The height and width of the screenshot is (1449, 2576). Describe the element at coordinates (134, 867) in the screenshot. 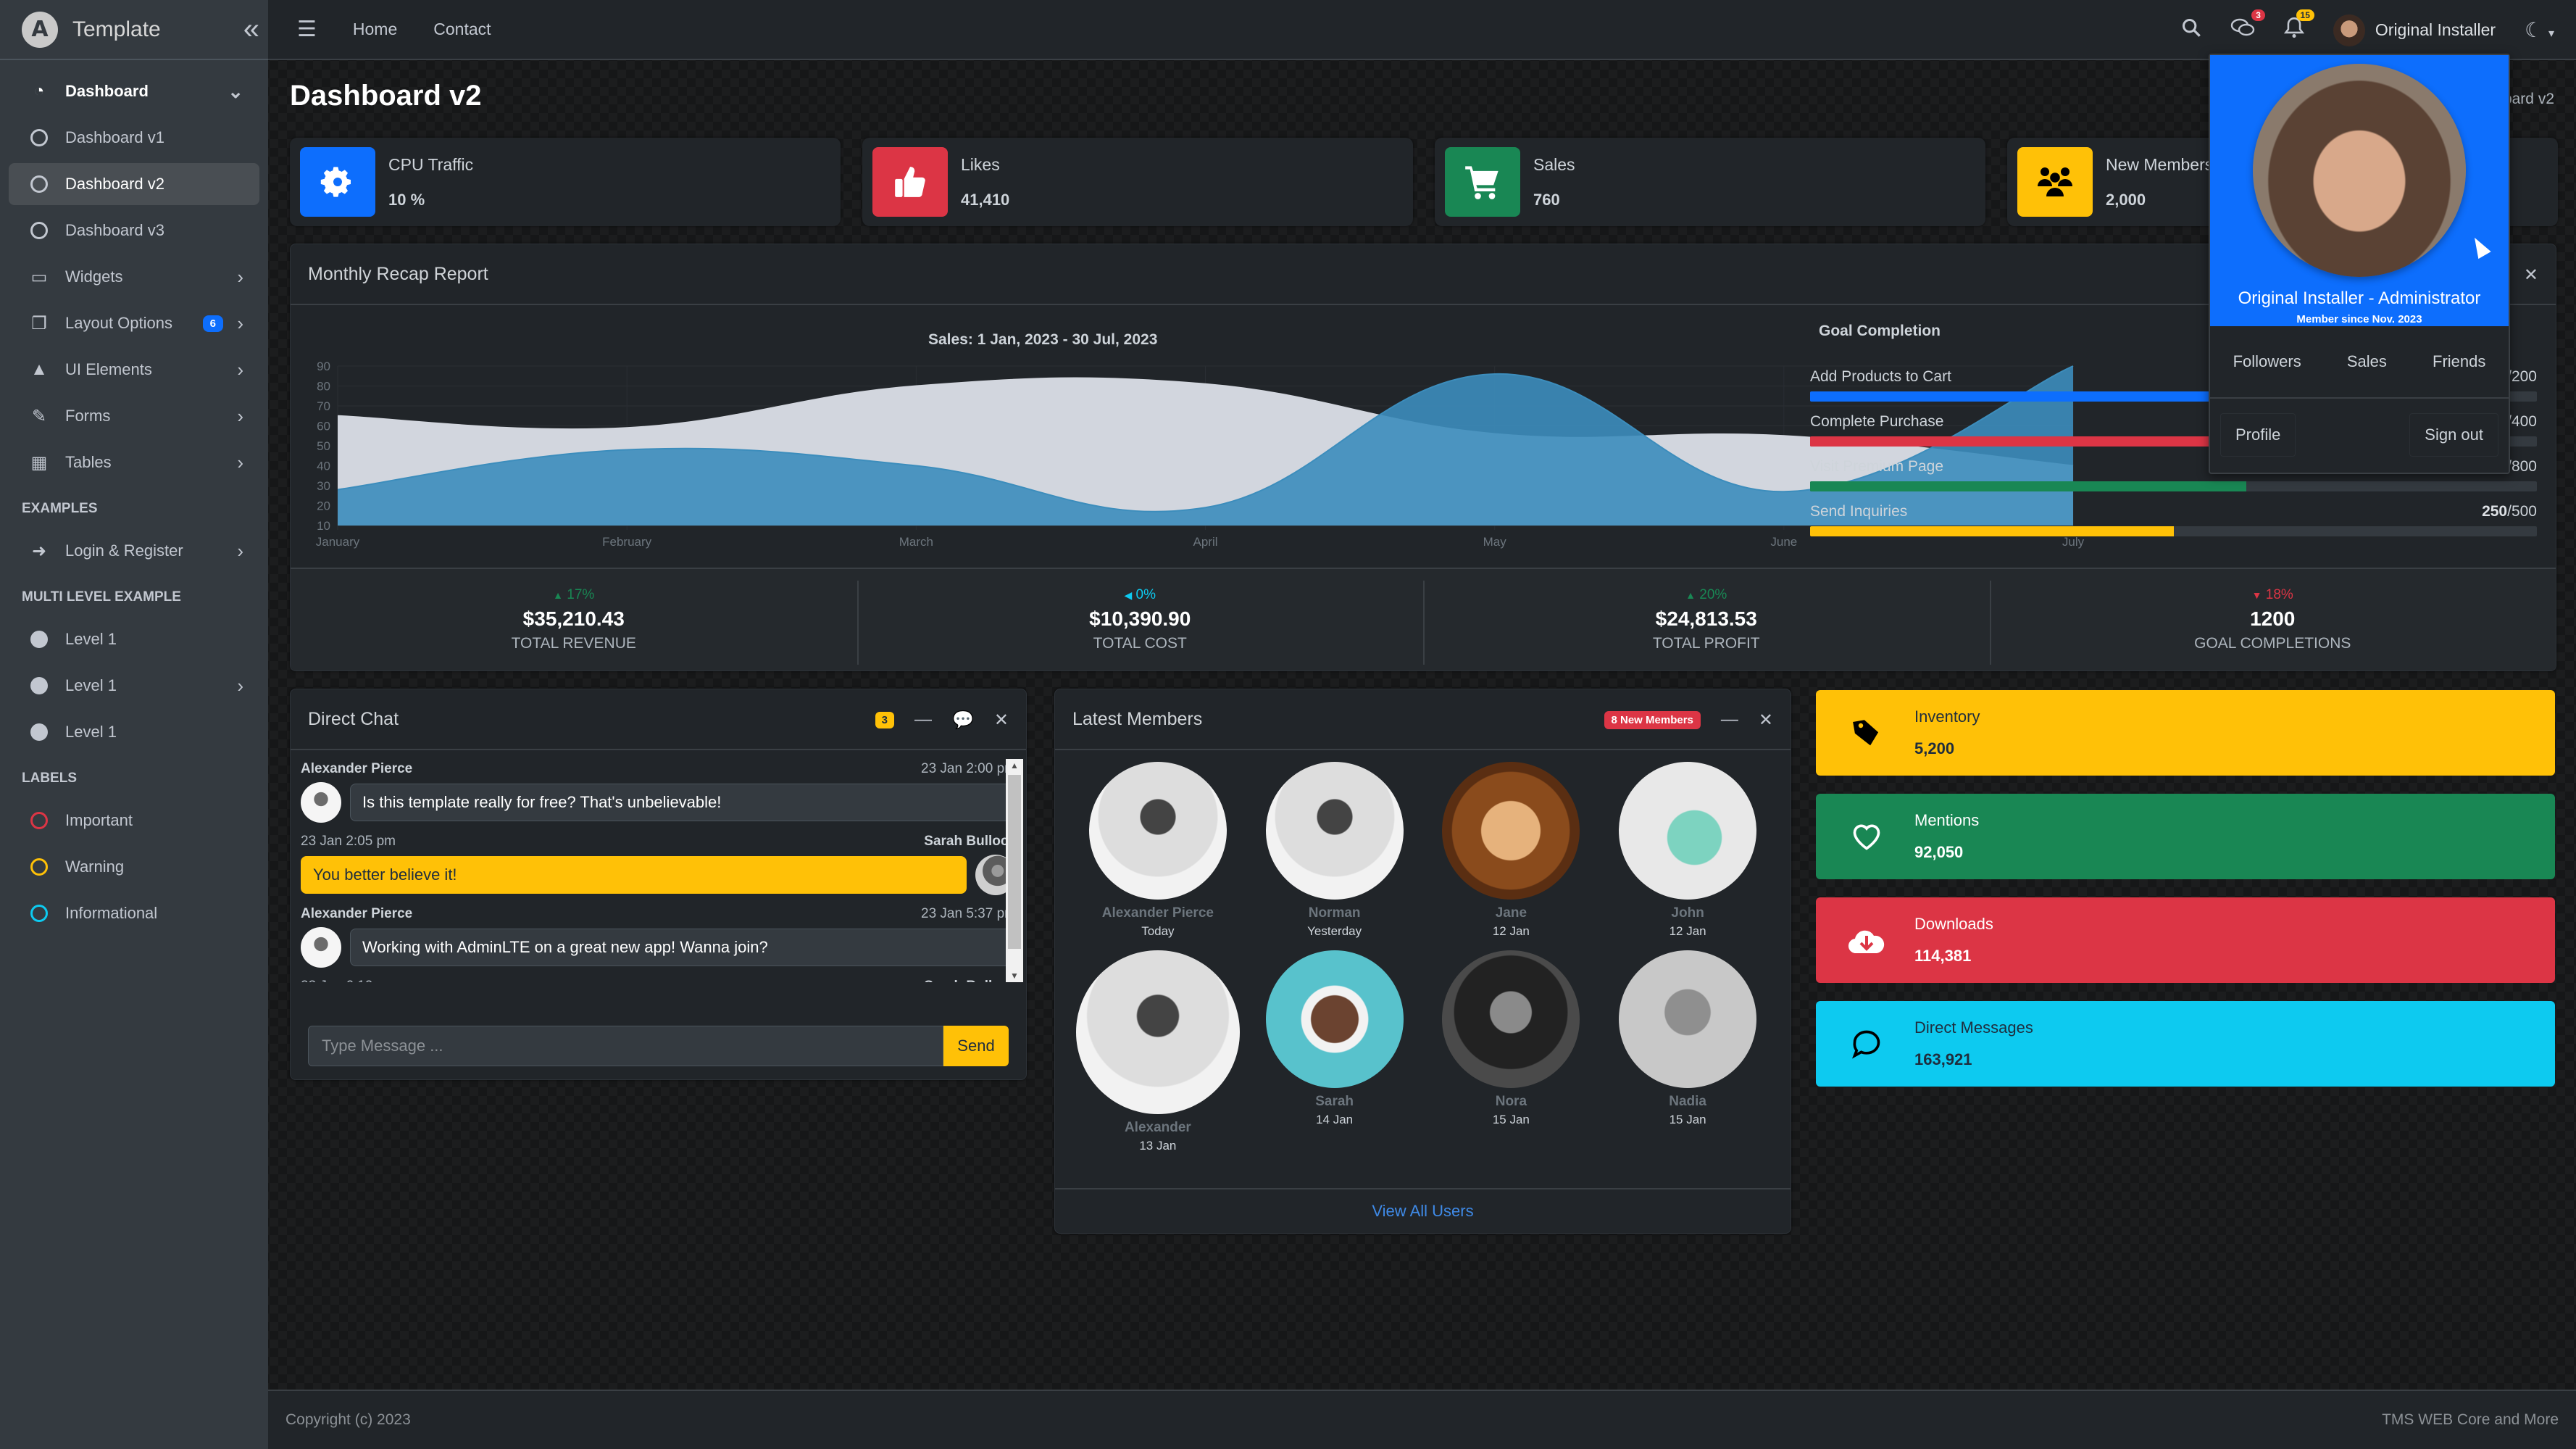

I see `sidebar-item-warning: Warning` at that location.